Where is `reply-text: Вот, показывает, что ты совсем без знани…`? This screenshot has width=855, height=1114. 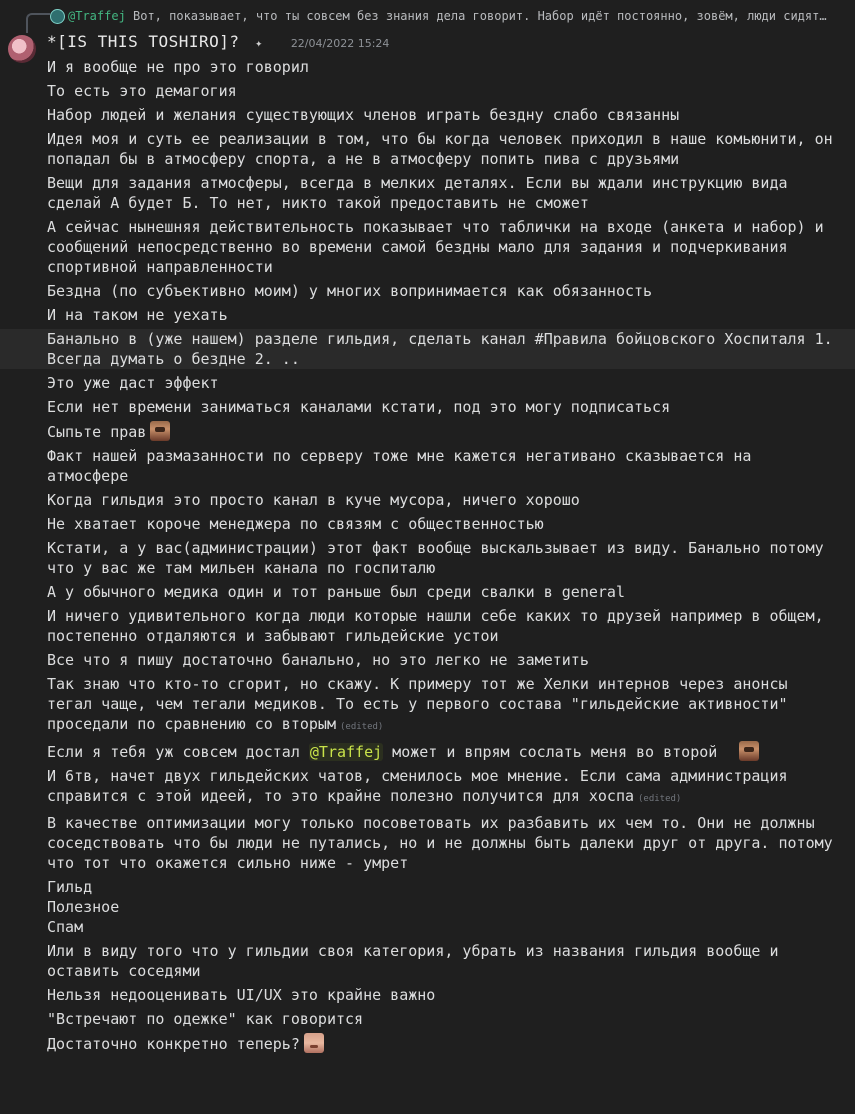
reply-text: Вот, показывает, что ты совсем без знани… is located at coordinates (485, 16).